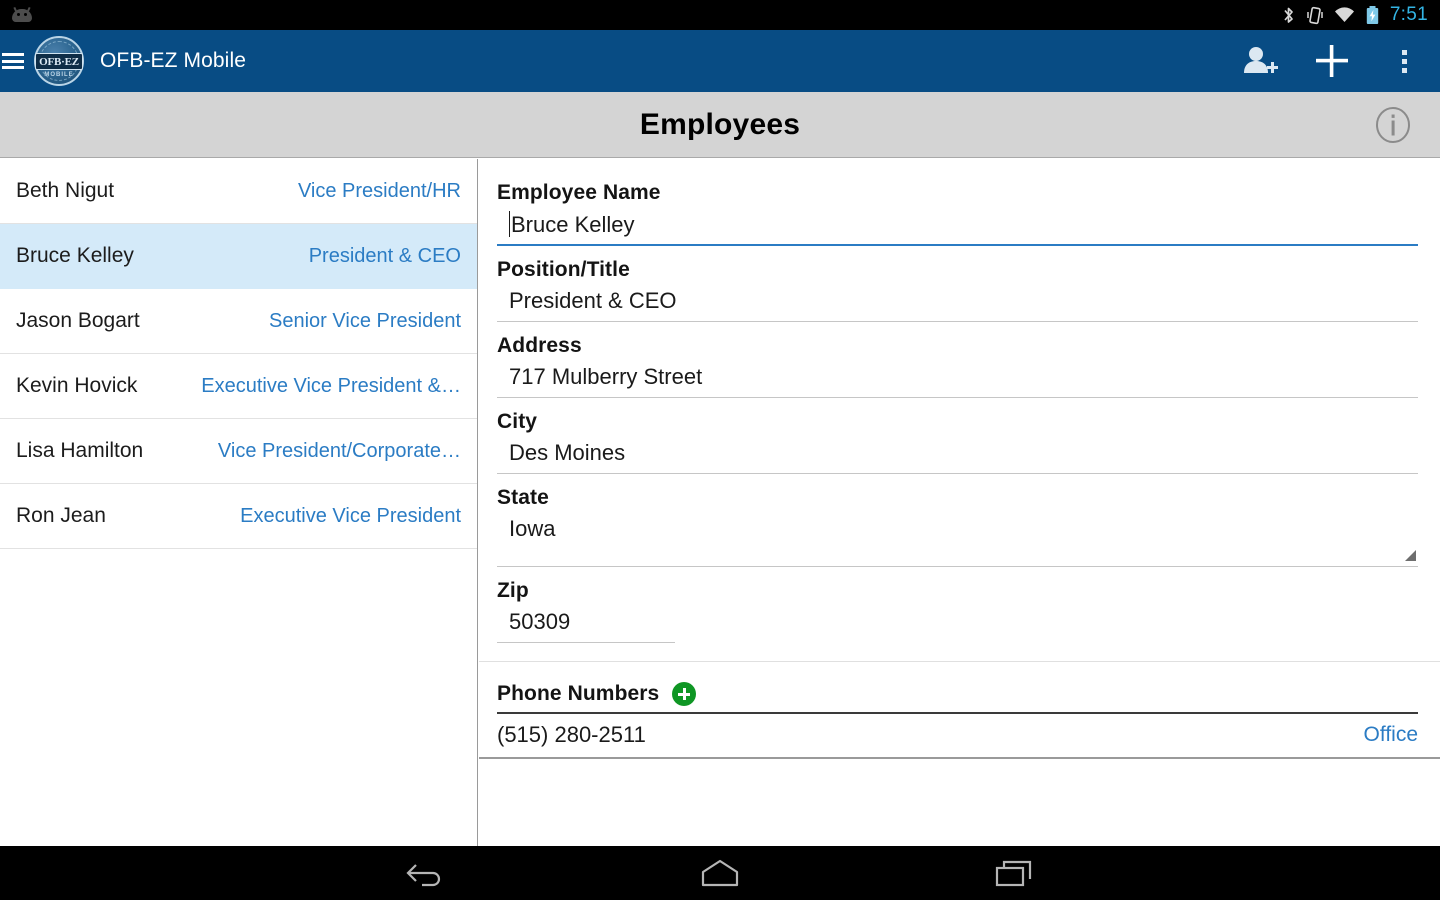  What do you see at coordinates (350, 515) in the screenshot?
I see `employee-title: Executive Vice President` at bounding box center [350, 515].